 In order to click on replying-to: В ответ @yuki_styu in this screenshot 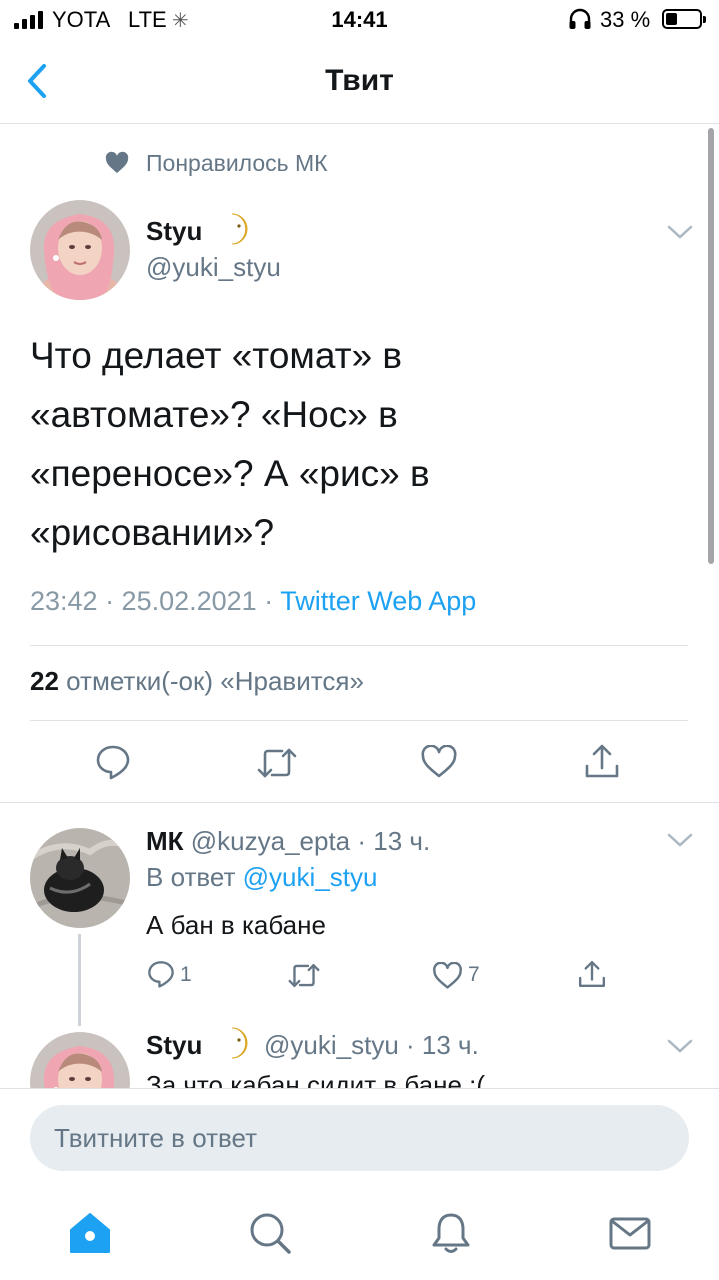, I will do `click(261, 877)`.